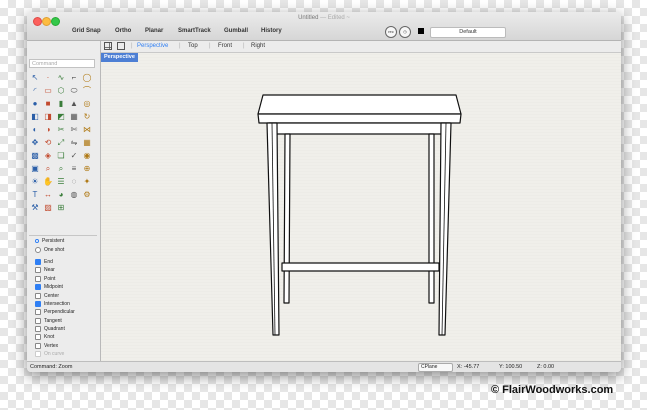 The width and height of the screenshot is (647, 410). Describe the element at coordinates (55, 270) in the screenshot. I see `snap-near: Near` at that location.